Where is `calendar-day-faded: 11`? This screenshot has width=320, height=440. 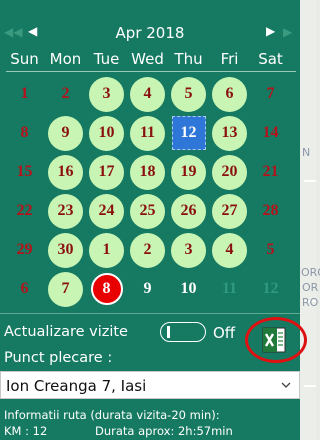 calendar-day-faded: 11 is located at coordinates (229, 288).